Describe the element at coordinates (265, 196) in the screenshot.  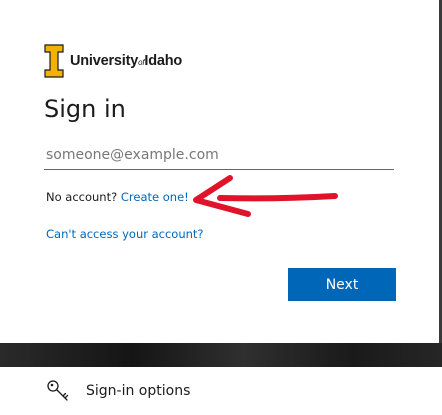
I see `annotation-arrow-icon` at that location.